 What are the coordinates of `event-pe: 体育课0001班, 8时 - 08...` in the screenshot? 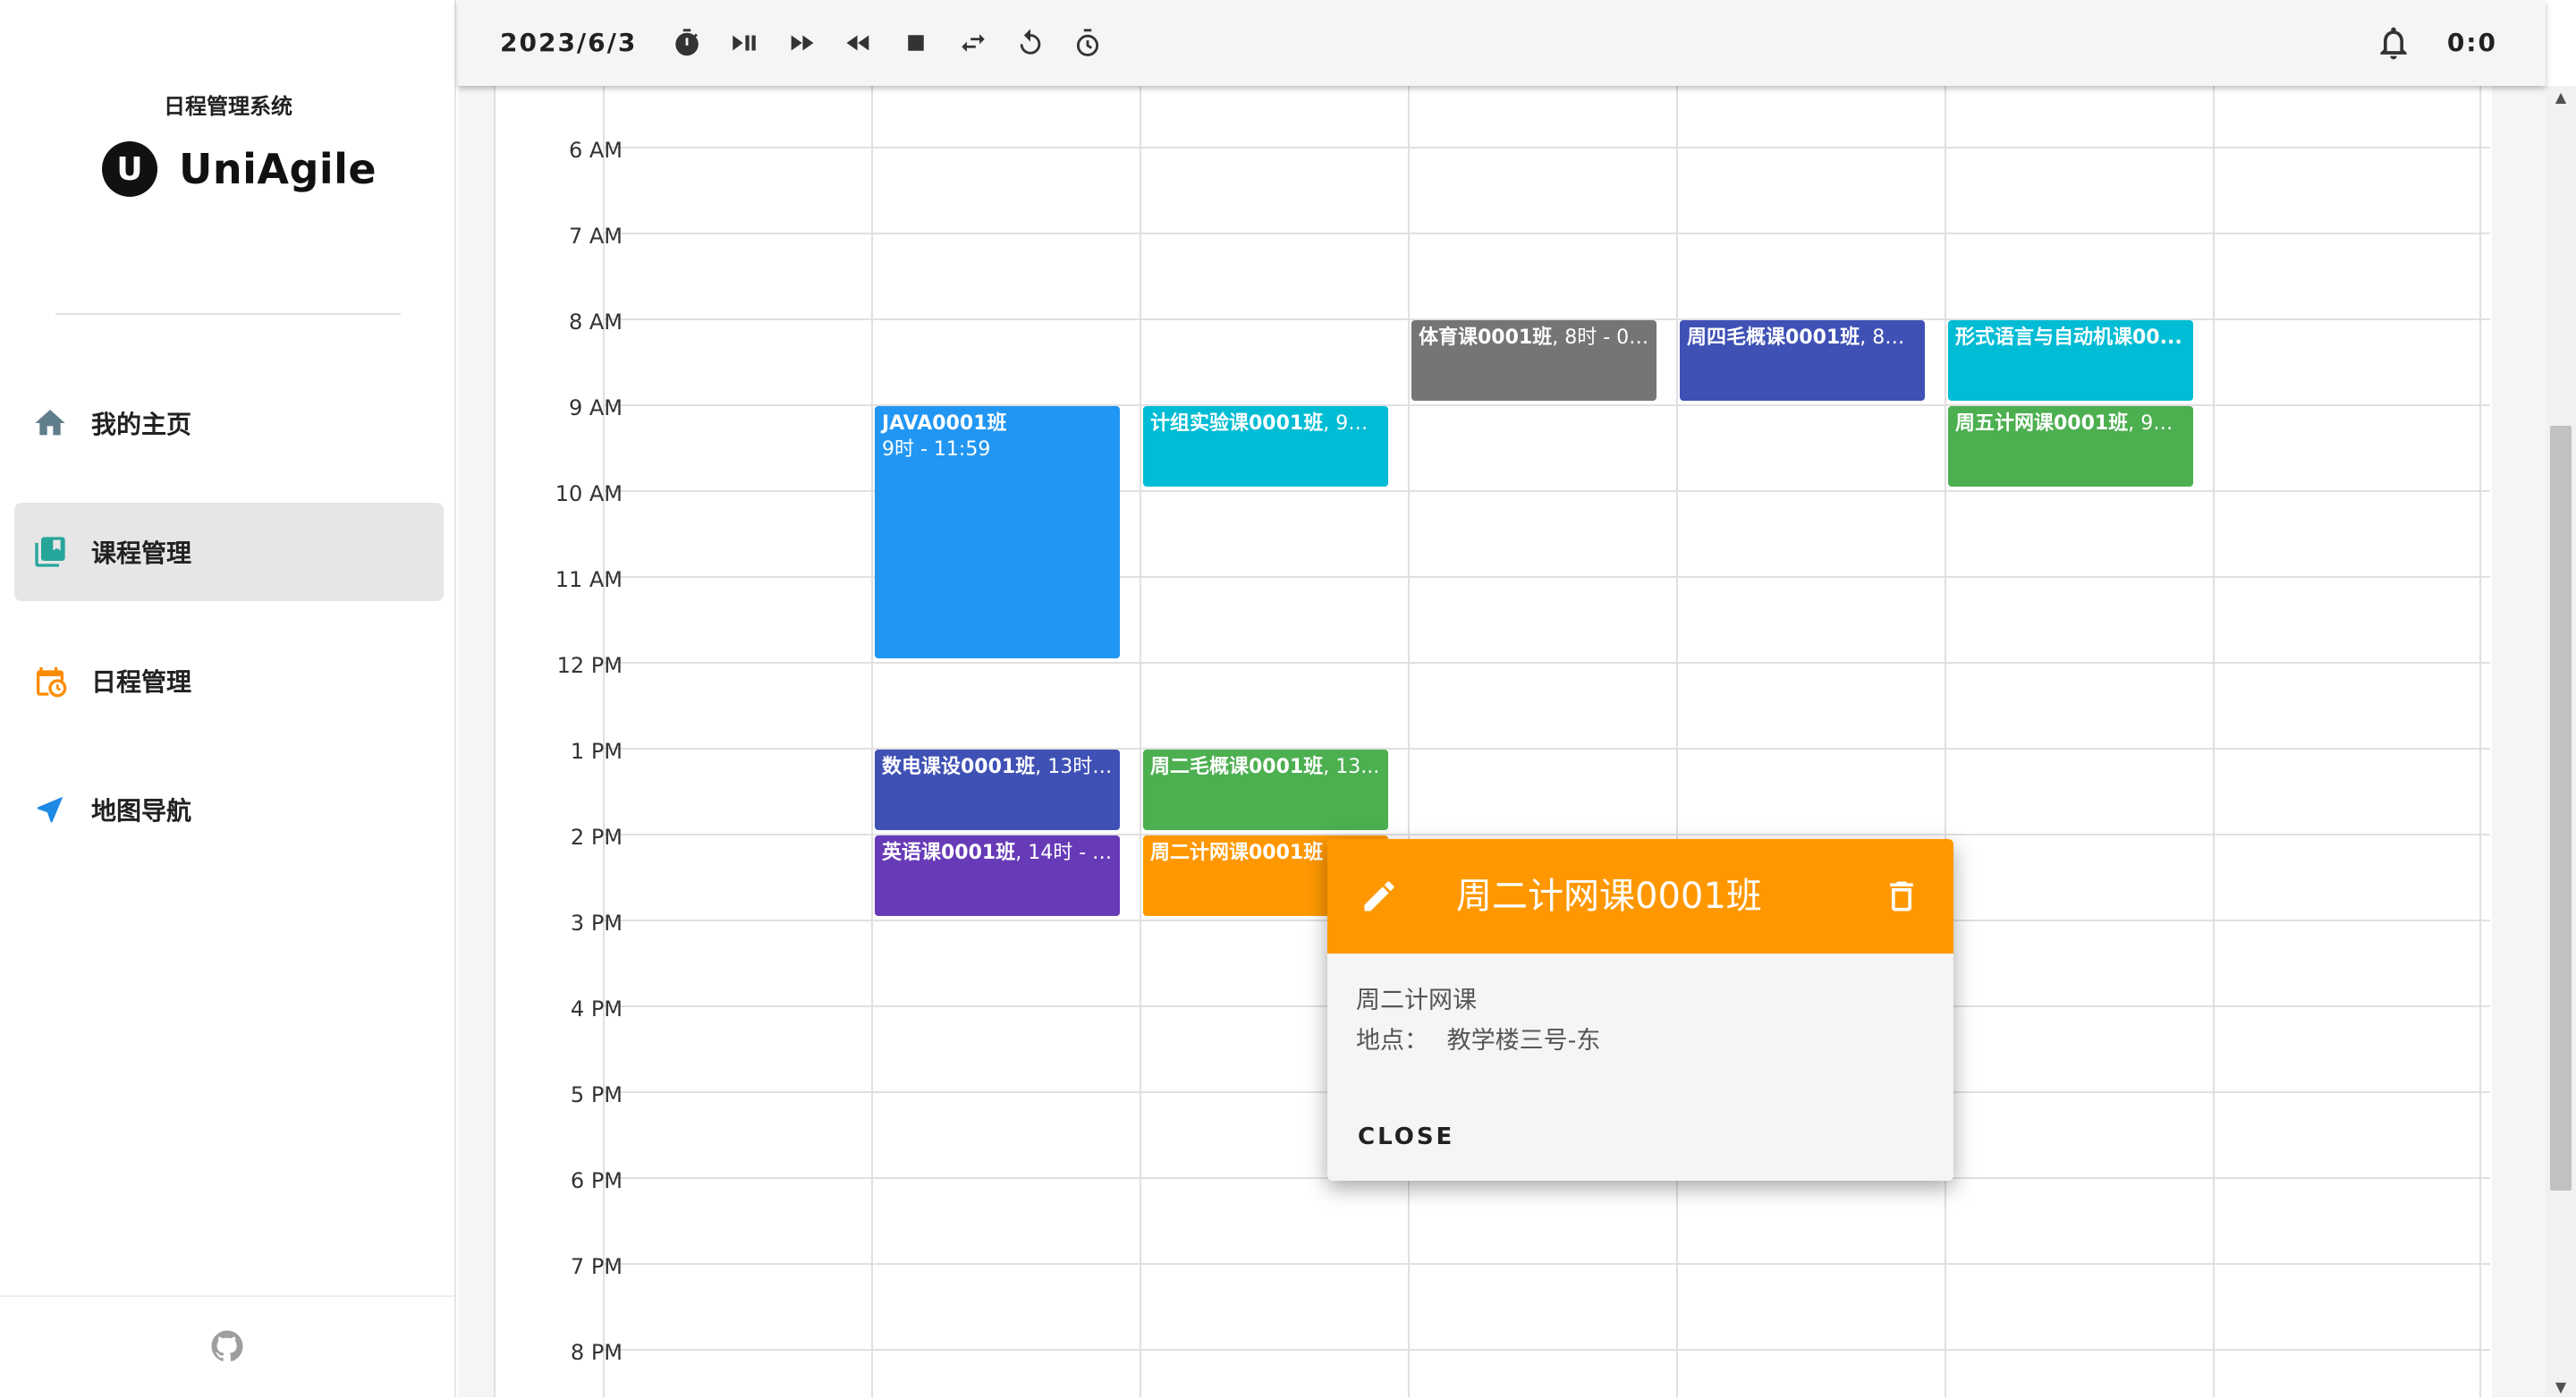 It's located at (1534, 360).